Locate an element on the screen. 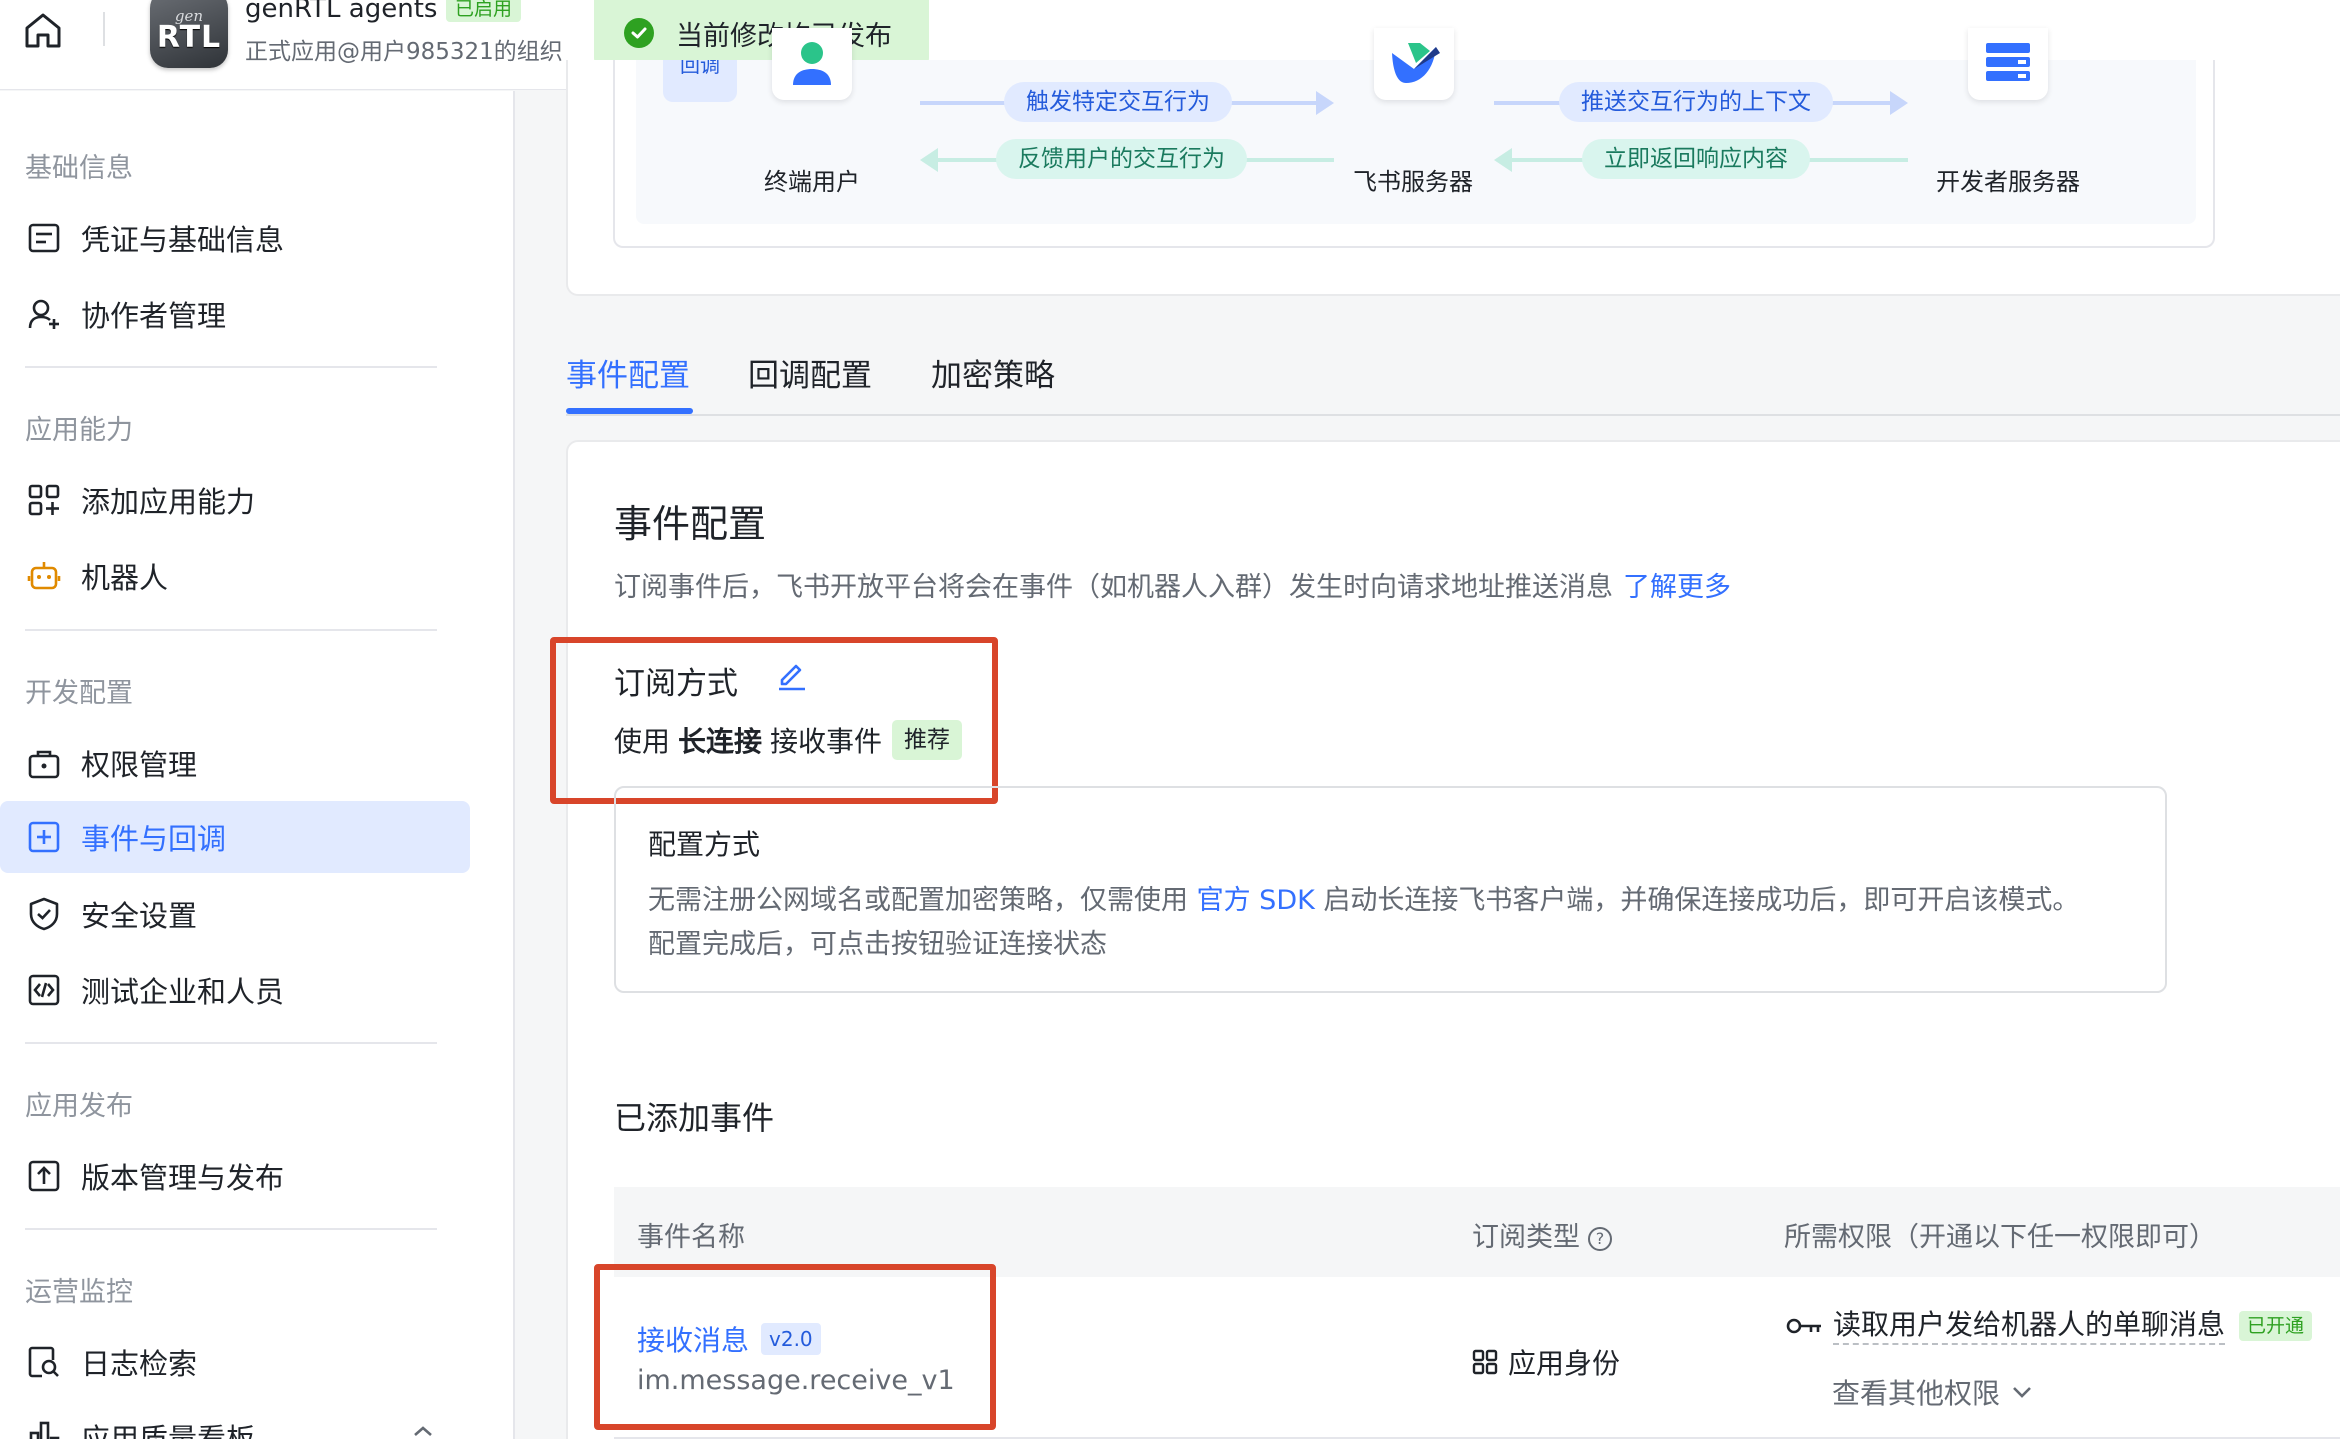 The image size is (2340, 1439). config-method-line2: 配置完成后，可点击按钮验证连接状态 is located at coordinates (877, 944).